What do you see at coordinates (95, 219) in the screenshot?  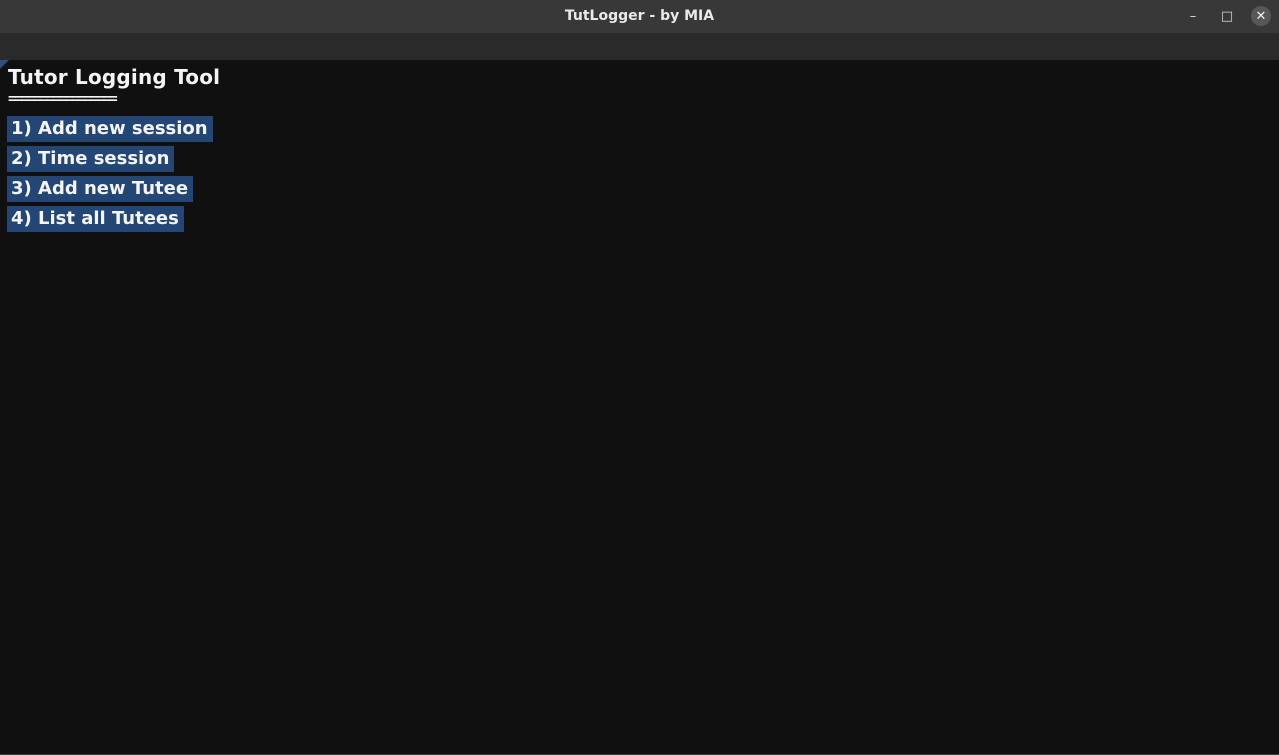 I see `menu-item-list-all-tutees: 4) List all Tutees` at bounding box center [95, 219].